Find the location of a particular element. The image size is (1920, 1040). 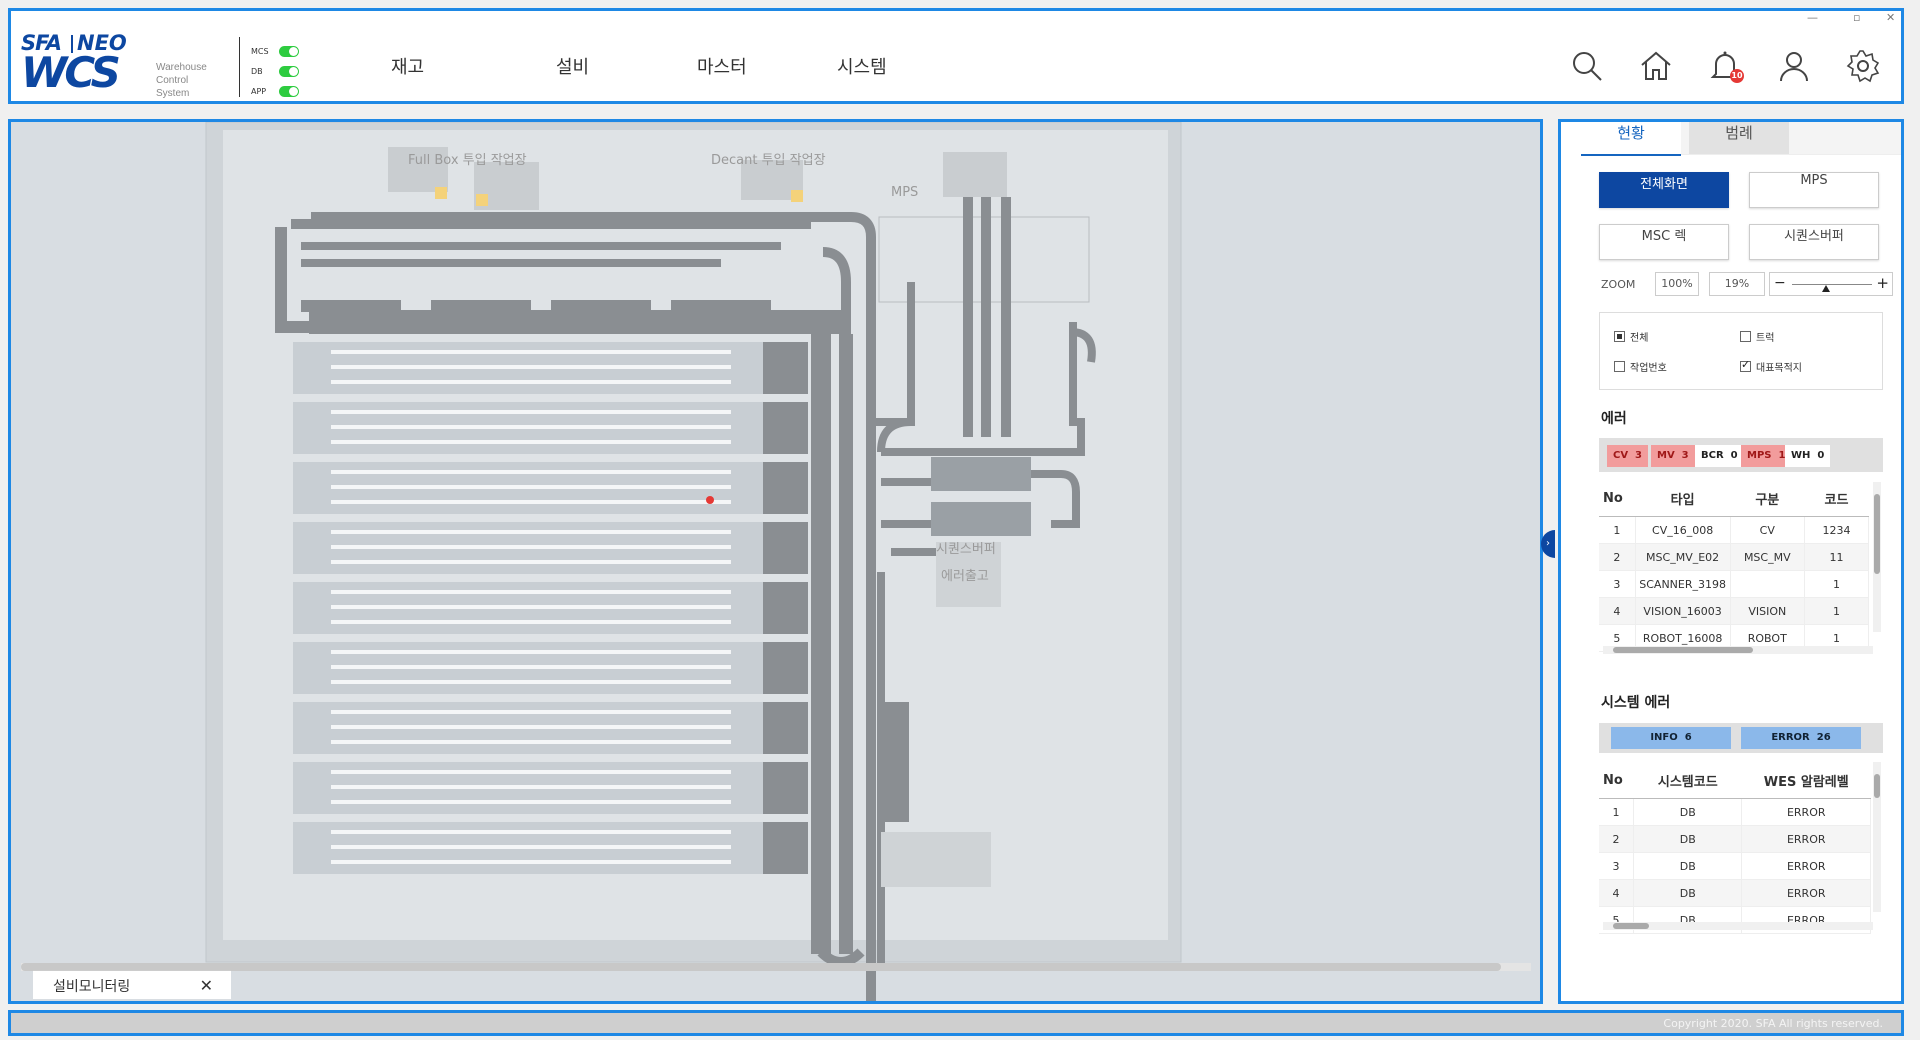

system-chip-error: ERROR 26 is located at coordinates (1801, 738).